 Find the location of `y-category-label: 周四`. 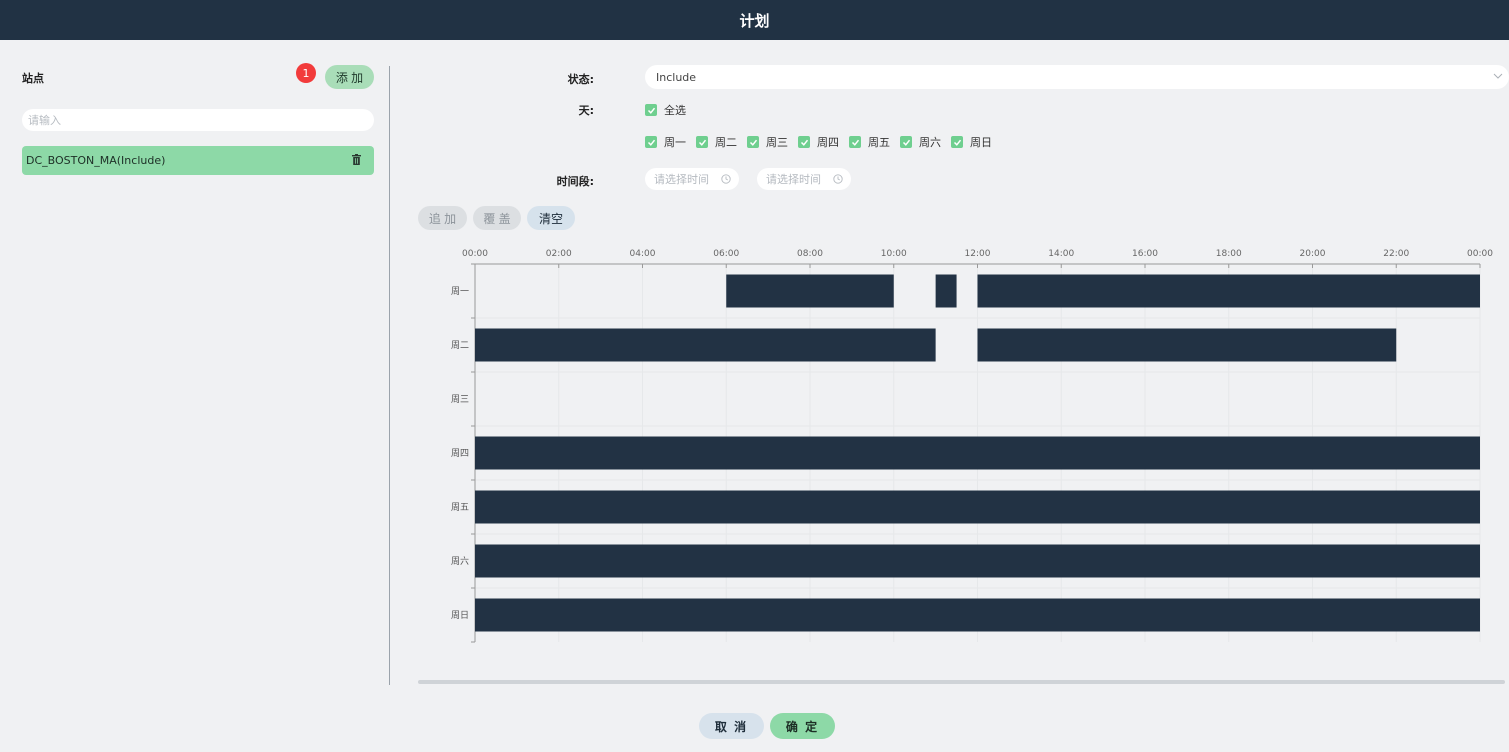

y-category-label: 周四 is located at coordinates (460, 453).